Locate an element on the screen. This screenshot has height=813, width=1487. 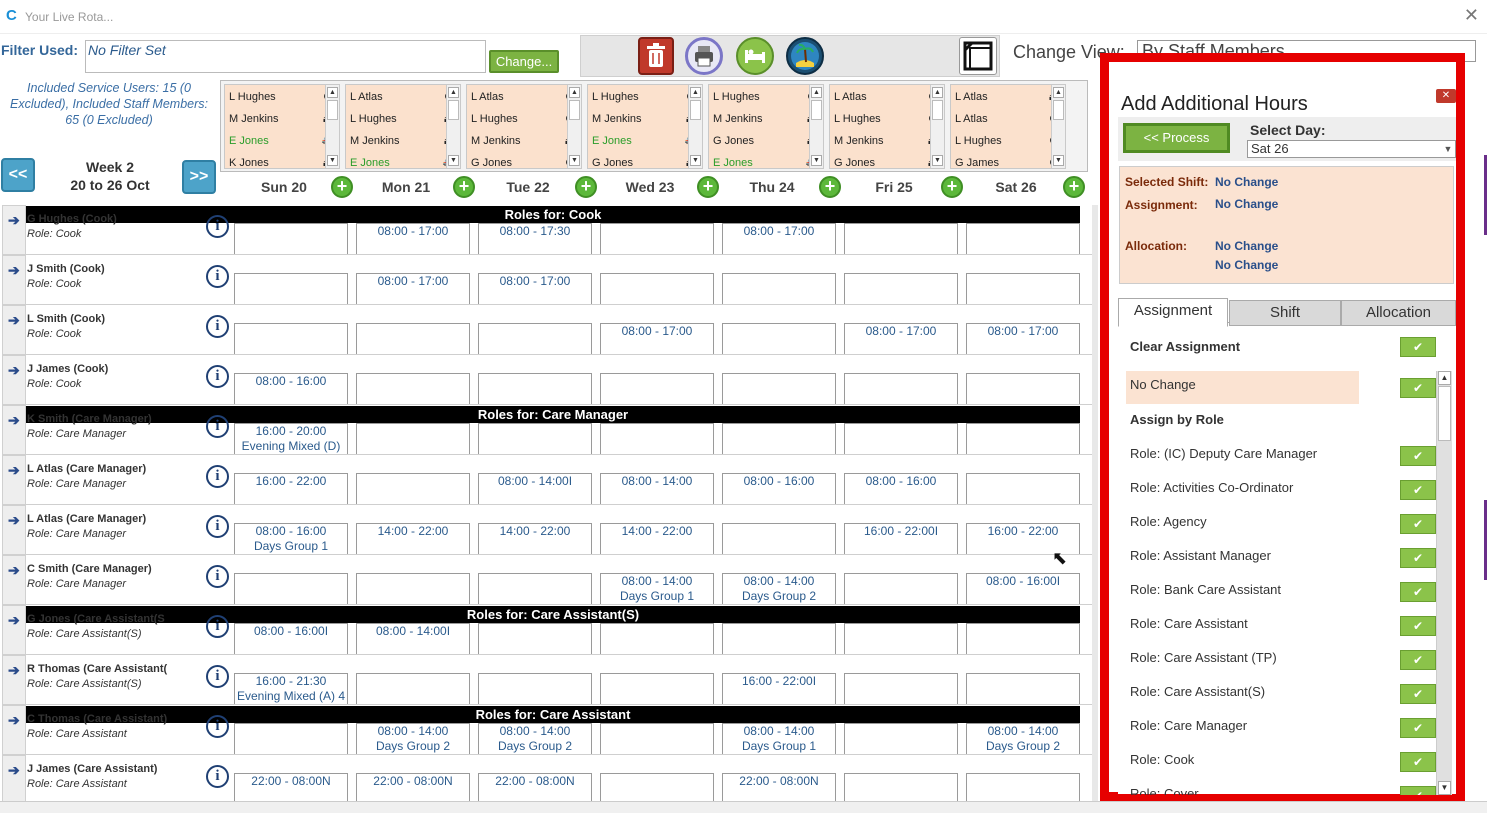
service-user-row: G Jones⏏ is located at coordinates (765, 141).